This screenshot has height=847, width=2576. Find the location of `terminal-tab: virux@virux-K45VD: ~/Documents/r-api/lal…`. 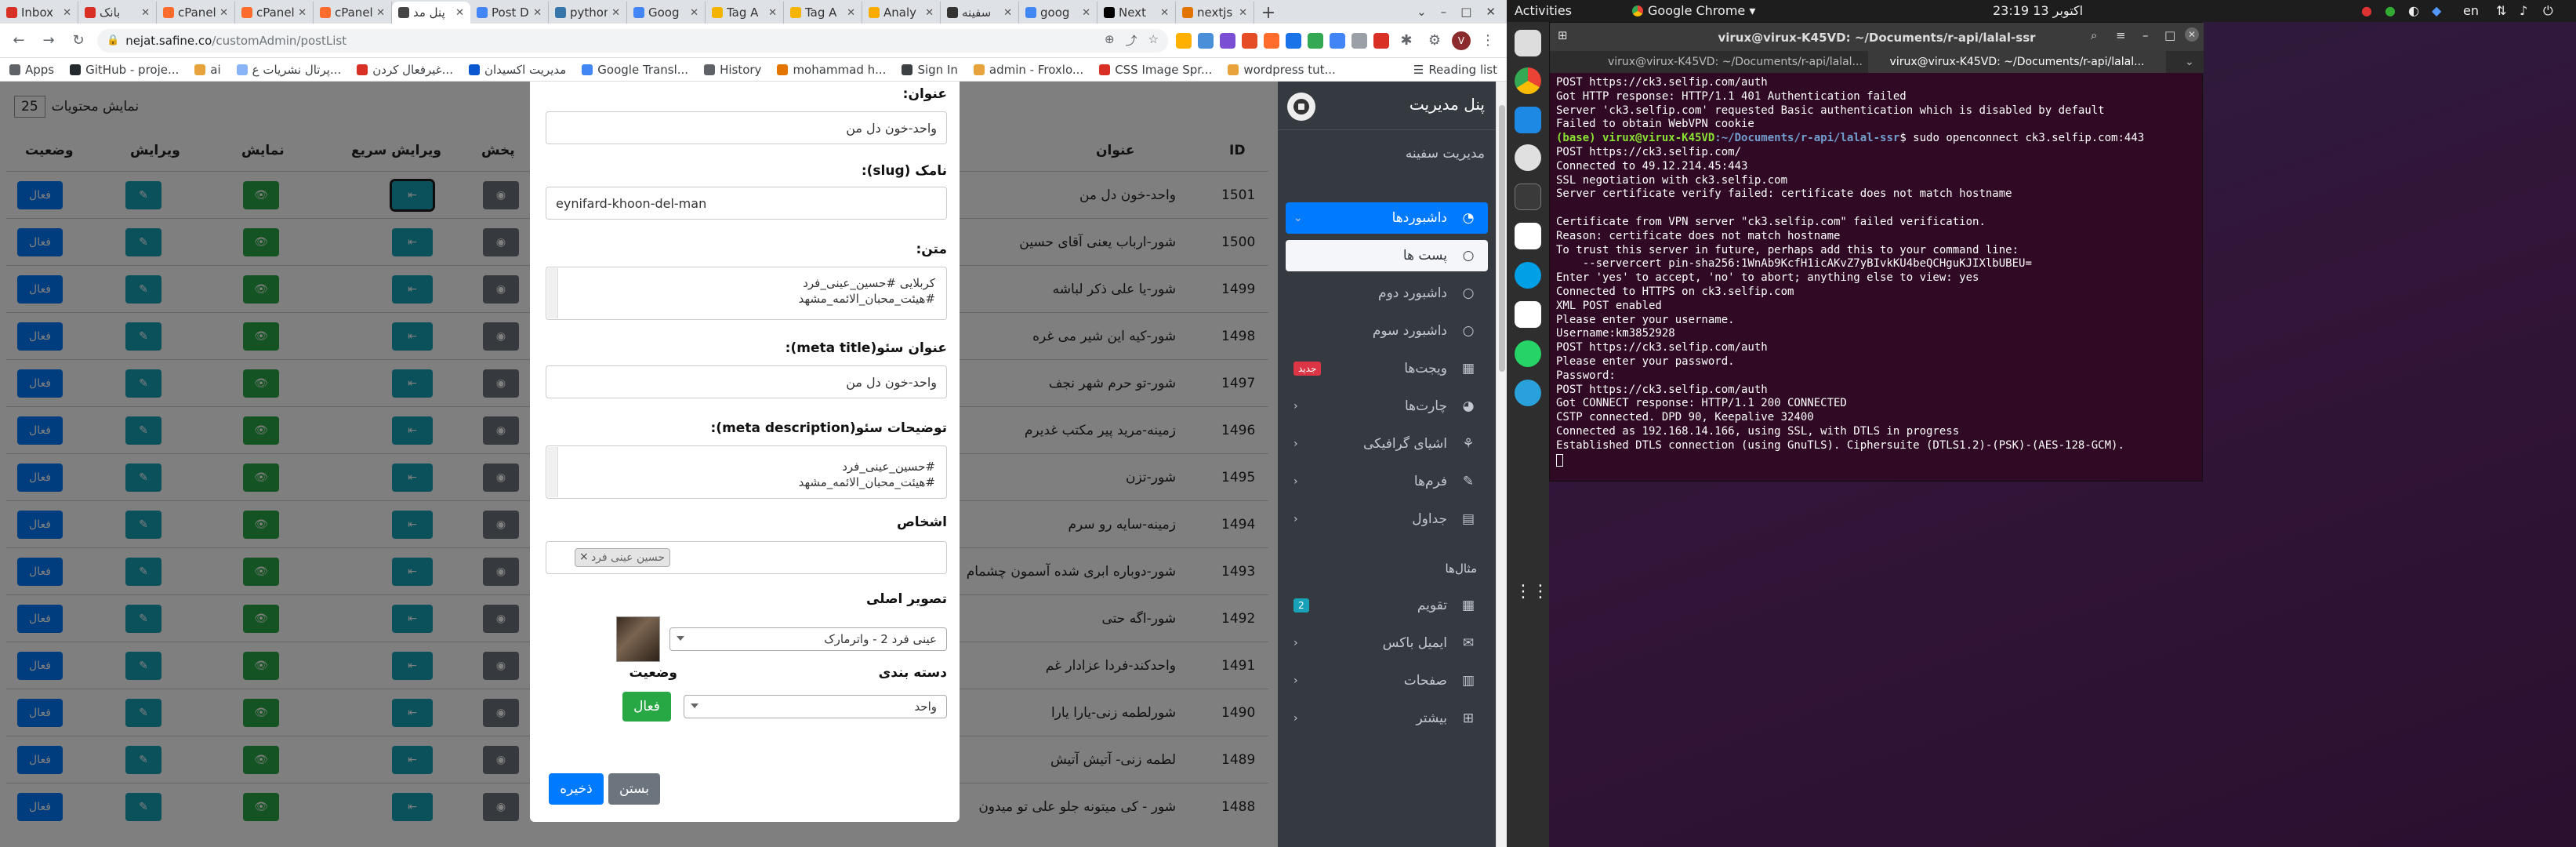

terminal-tab: virux@virux-K45VD: ~/Documents/r-api/lal… is located at coordinates (1735, 62).